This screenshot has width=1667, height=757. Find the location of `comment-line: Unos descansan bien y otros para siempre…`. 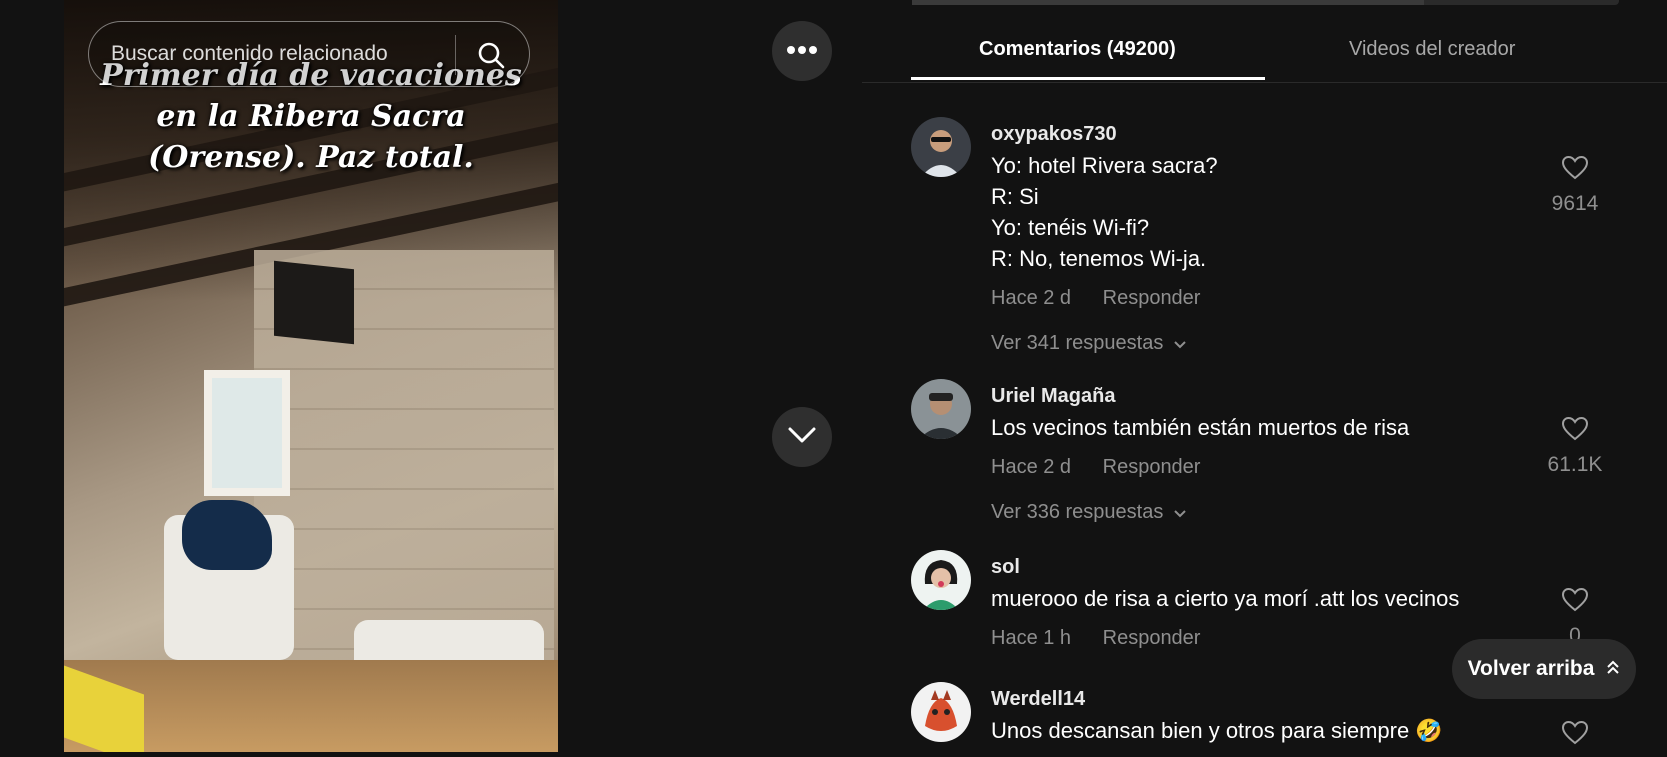

comment-line: Unos descansan bien y otros para siempre… is located at coordinates (1217, 730).